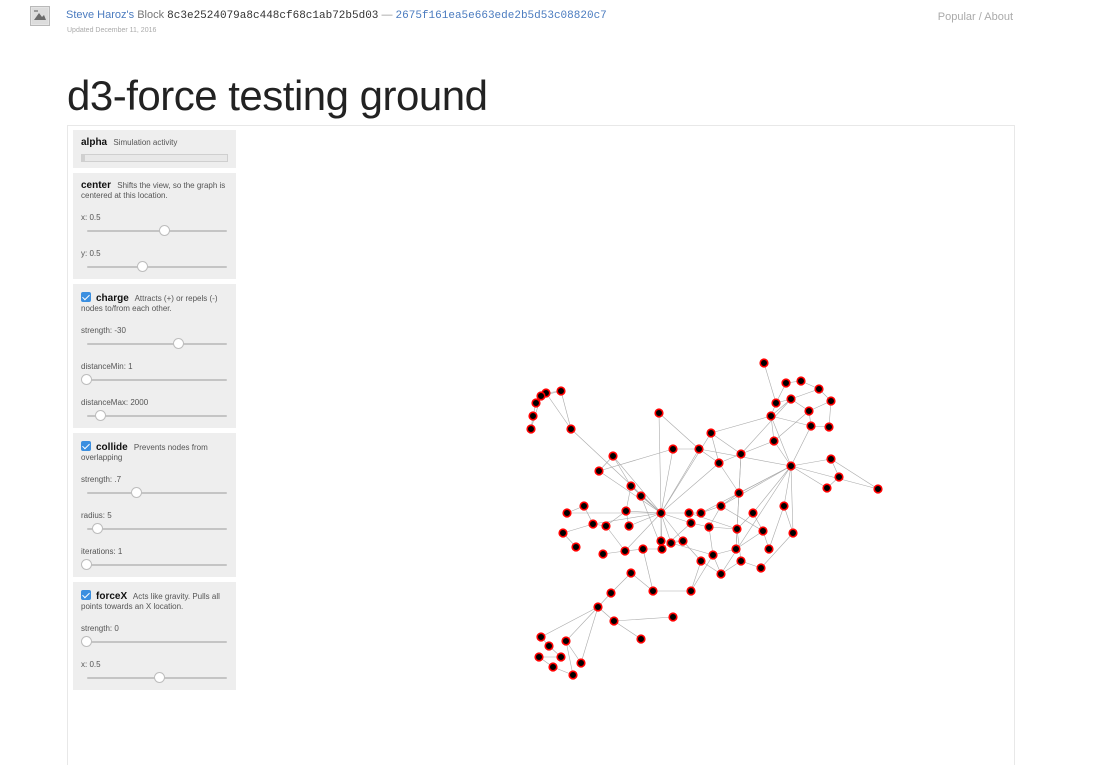  Describe the element at coordinates (157, 416) in the screenshot. I see `charge-distancemax-slider` at that location.